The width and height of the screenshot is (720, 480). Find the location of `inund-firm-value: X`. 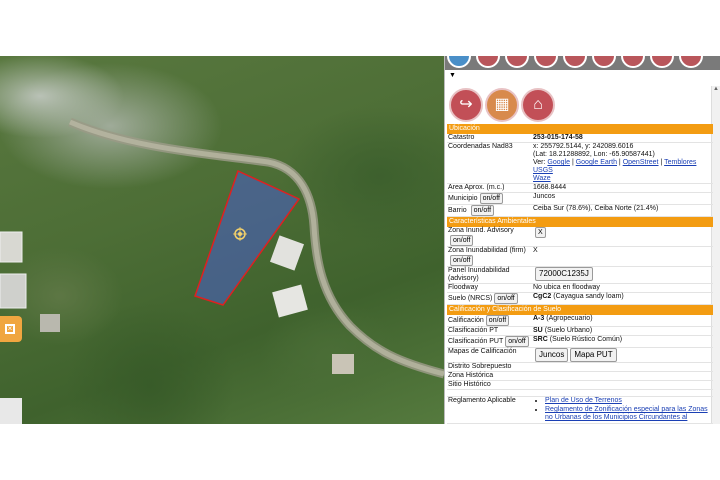

inund-firm-value: X is located at coordinates (622, 256).